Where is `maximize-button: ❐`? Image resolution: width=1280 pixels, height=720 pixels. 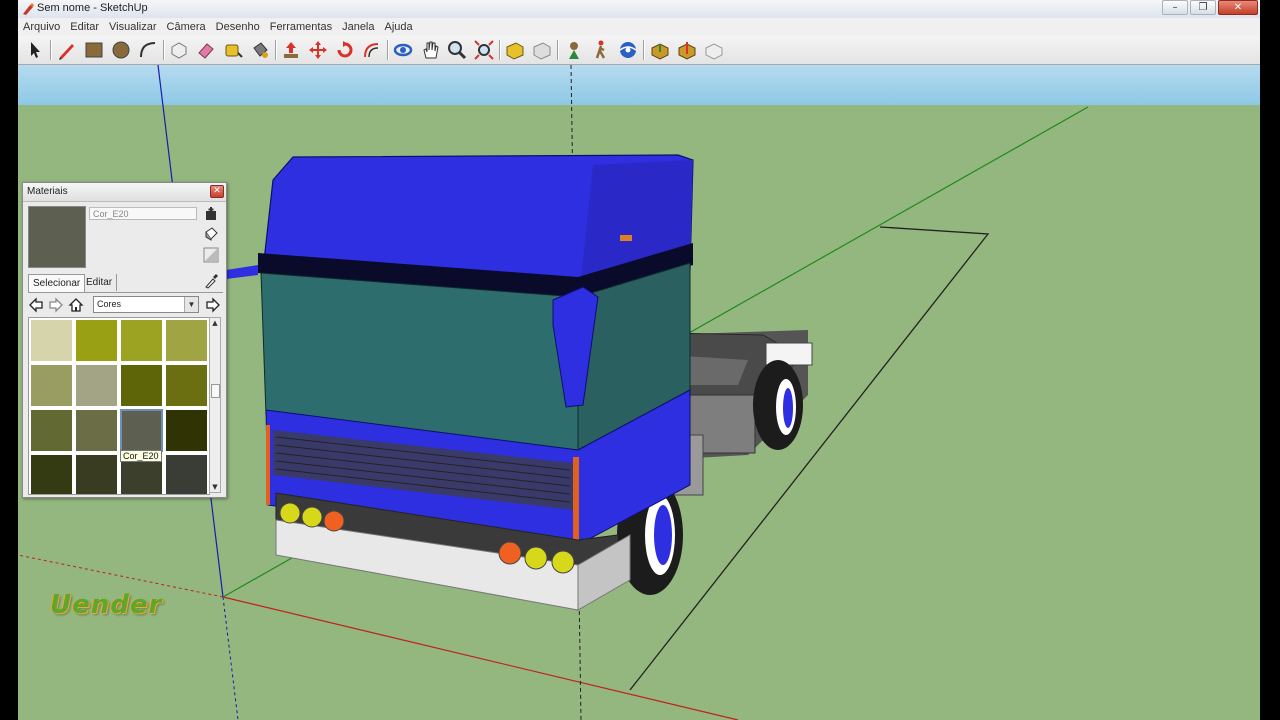
maximize-button: ❐ is located at coordinates (1203, 7).